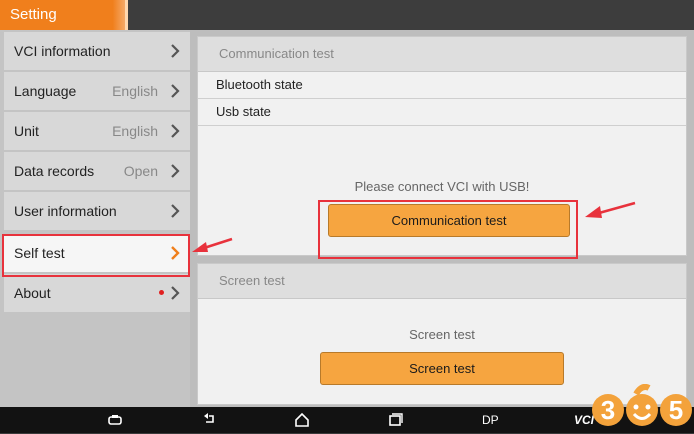  Describe the element at coordinates (442, 85) in the screenshot. I see `bluetooth-state-row: Bluetooth state` at that location.